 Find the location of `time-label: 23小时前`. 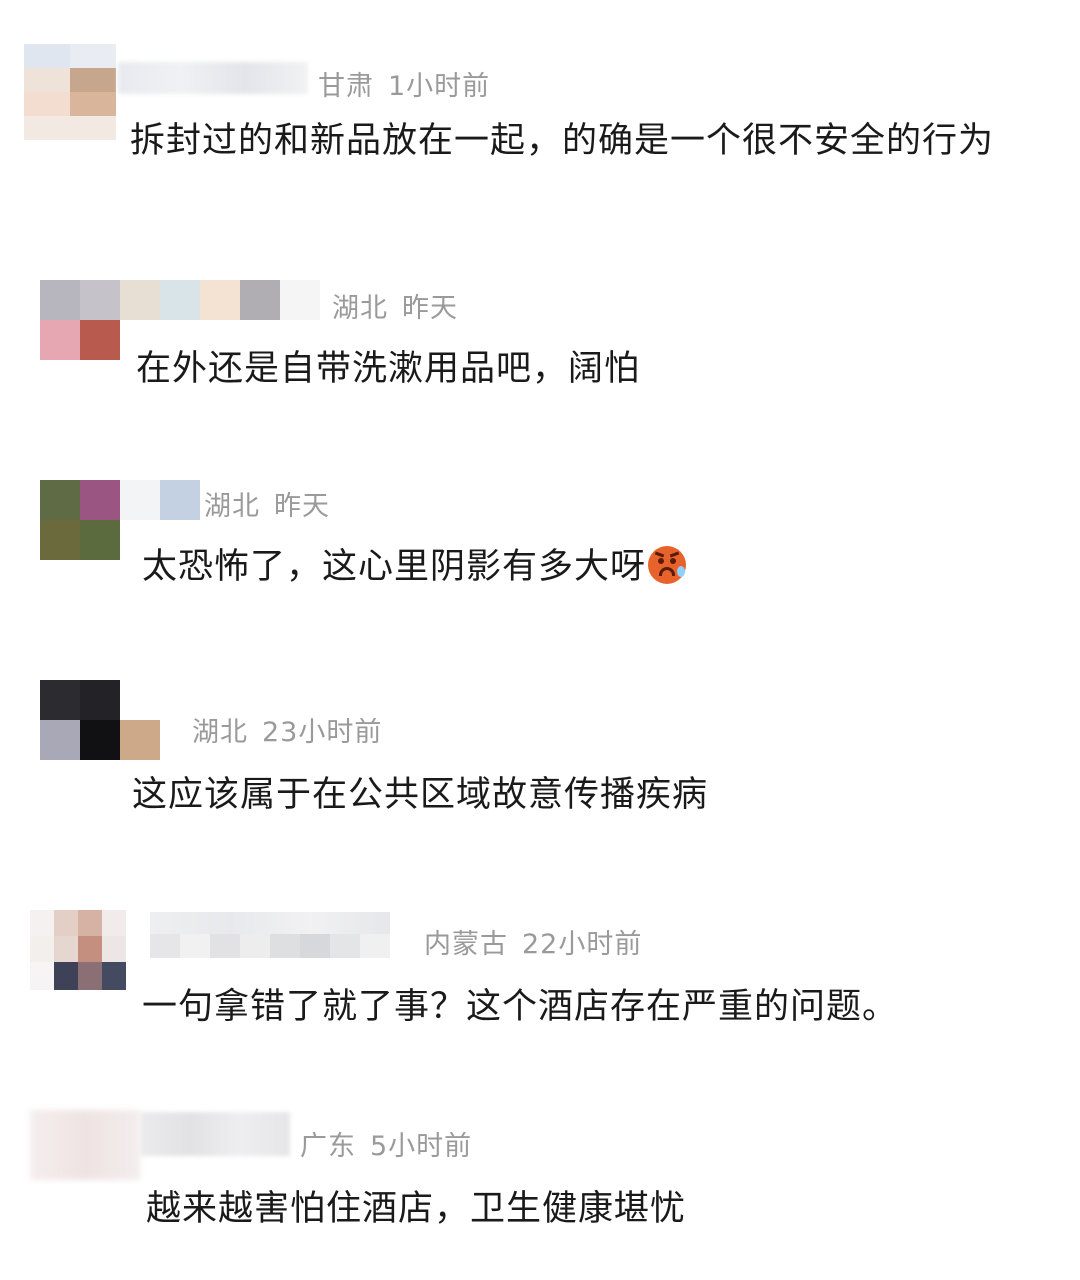

time-label: 23小时前 is located at coordinates (322, 732).